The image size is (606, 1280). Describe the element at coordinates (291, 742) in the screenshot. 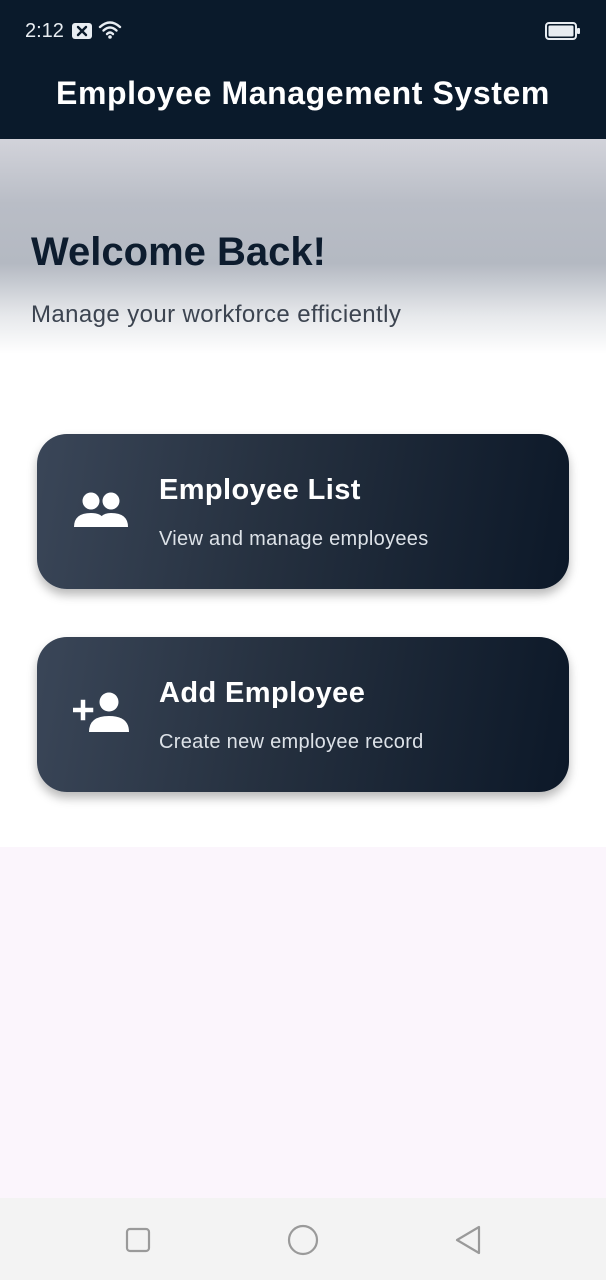

I see `add-employee-subtitle: Create new employee record` at that location.